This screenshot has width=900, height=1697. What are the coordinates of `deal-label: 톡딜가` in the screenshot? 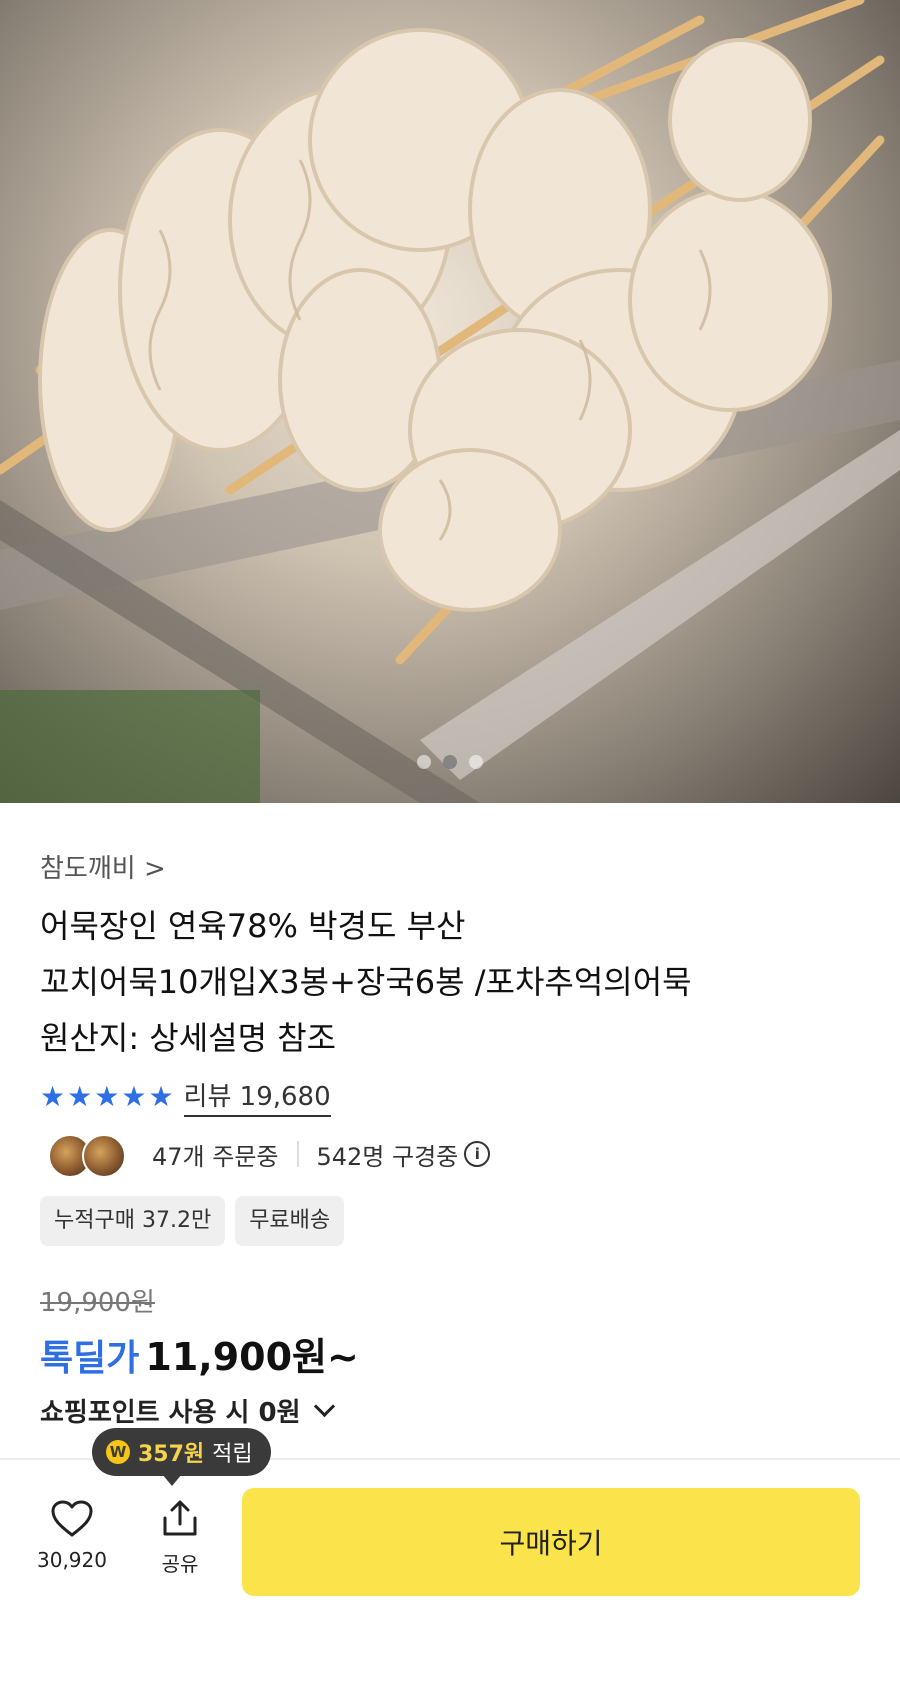 It's located at (90, 1358).